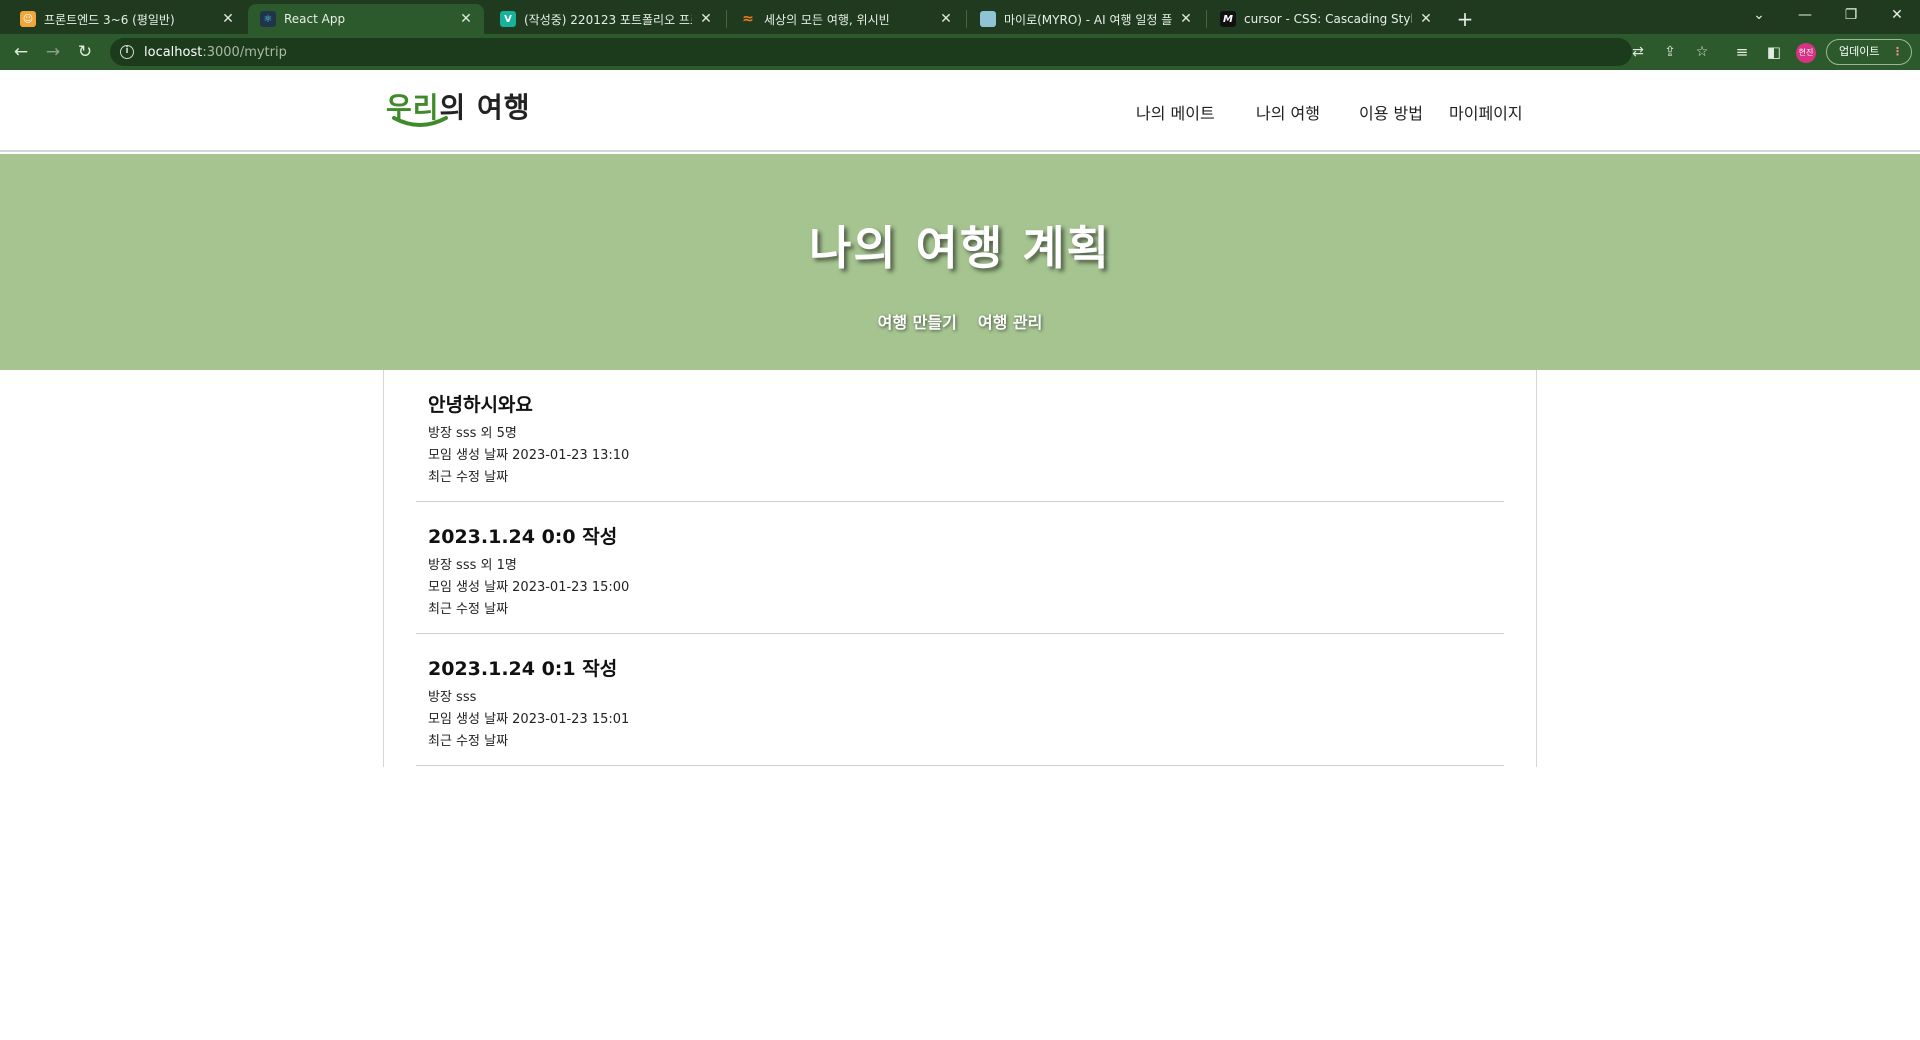  I want to click on wishbeen-icon: ≈, so click(748, 19).